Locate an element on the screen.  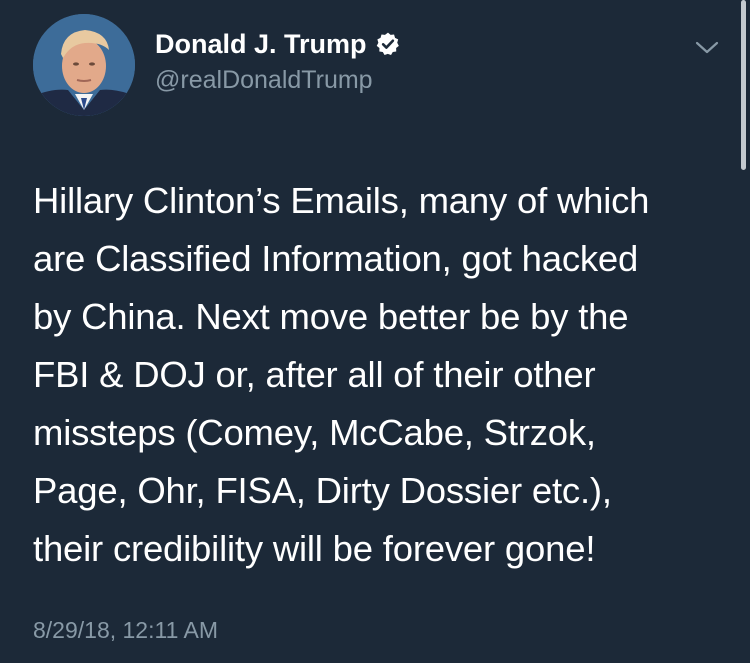
tweet-line: Hillary Clinton’s Emails, many of which is located at coordinates (341, 200).